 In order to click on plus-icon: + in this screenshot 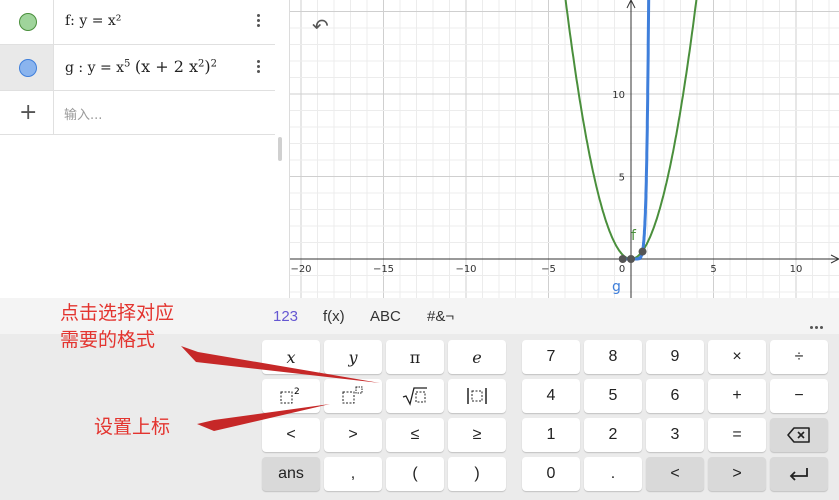, I will do `click(28, 112)`.